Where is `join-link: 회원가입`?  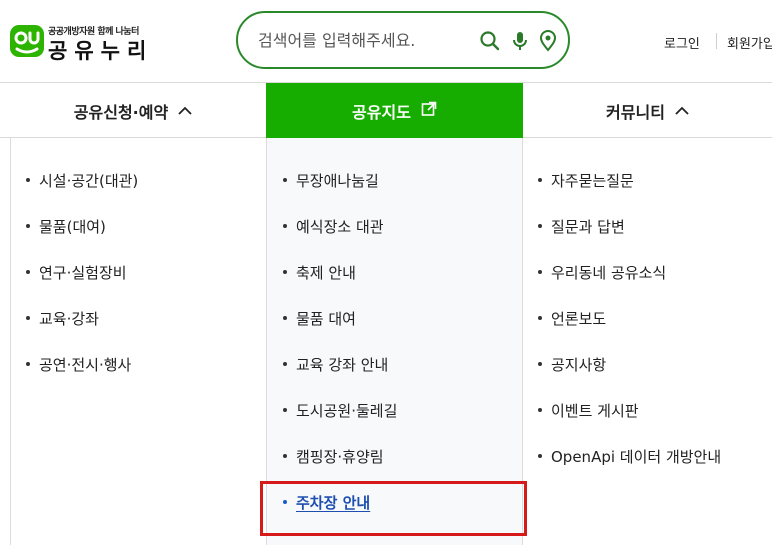 join-link: 회원가입 is located at coordinates (749, 42).